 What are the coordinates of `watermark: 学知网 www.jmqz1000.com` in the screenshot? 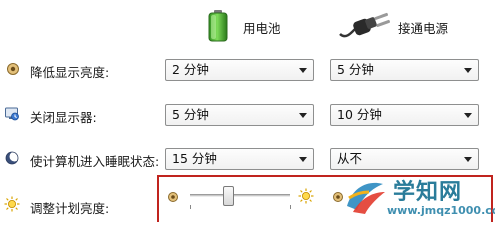 It's located at (419, 196).